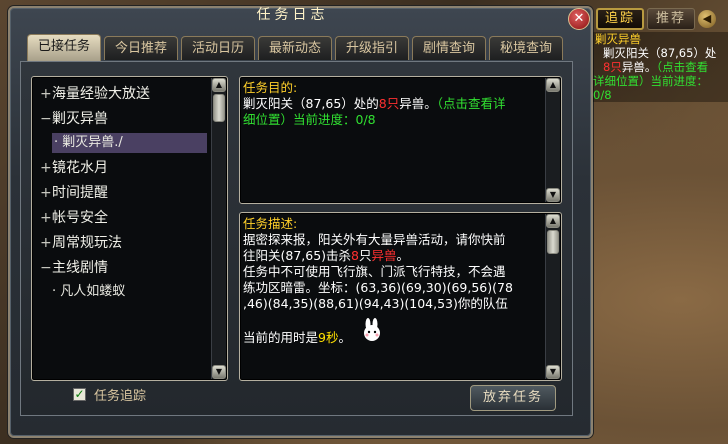  What do you see at coordinates (513, 398) in the screenshot?
I see `abandon-quest-button: 放弃任务` at bounding box center [513, 398].